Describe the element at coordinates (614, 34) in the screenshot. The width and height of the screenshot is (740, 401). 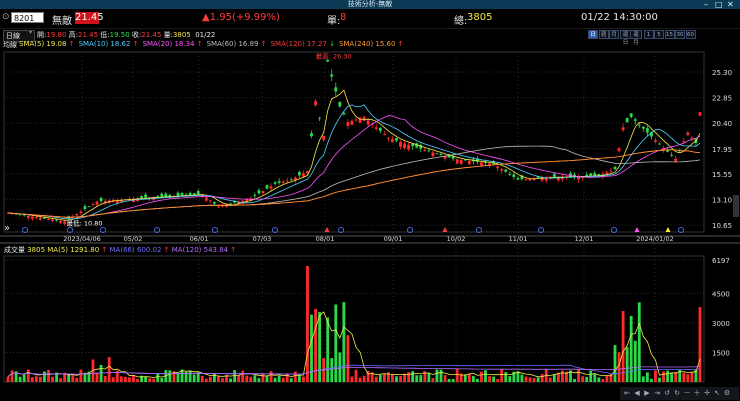
I see `tab-月: 月` at that location.